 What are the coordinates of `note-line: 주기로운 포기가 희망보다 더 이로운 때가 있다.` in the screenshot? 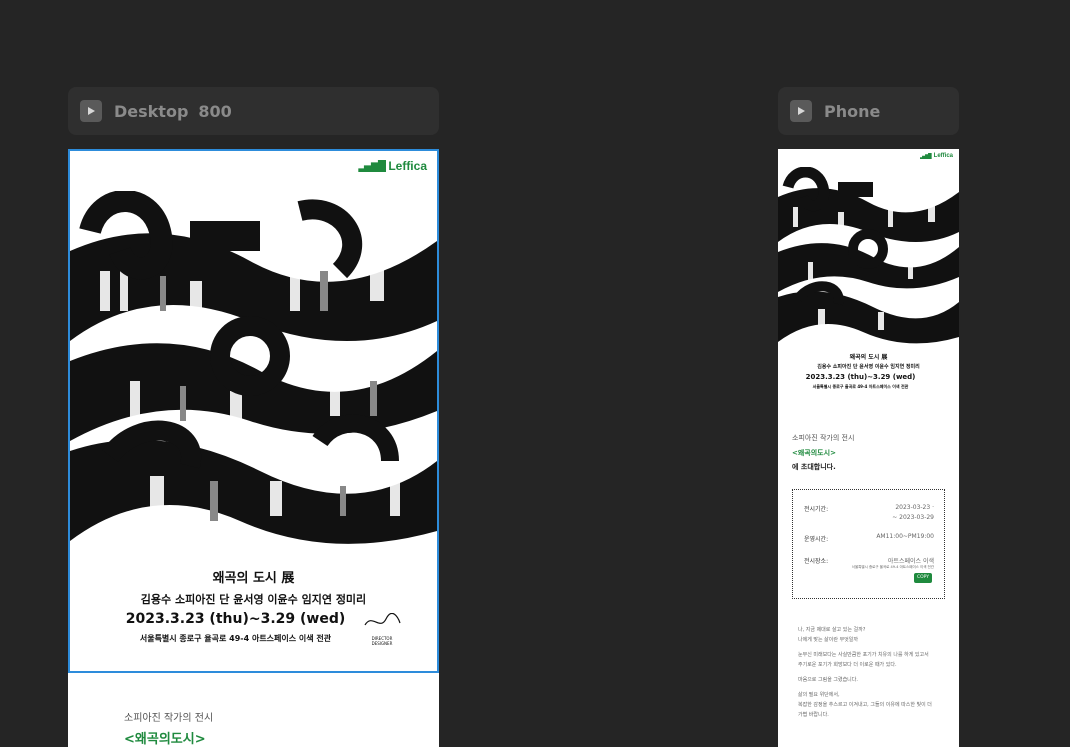 It's located at (847, 665).